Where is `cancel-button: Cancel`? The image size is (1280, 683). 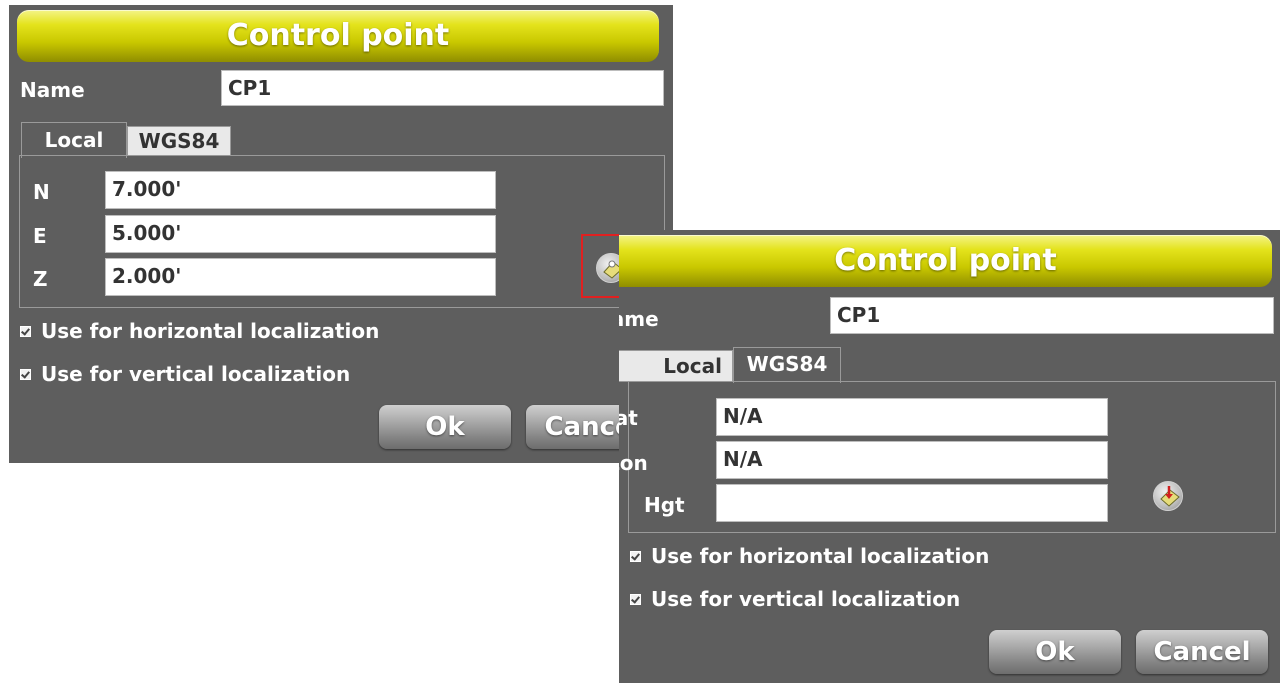 cancel-button: Cancel is located at coordinates (1202, 652).